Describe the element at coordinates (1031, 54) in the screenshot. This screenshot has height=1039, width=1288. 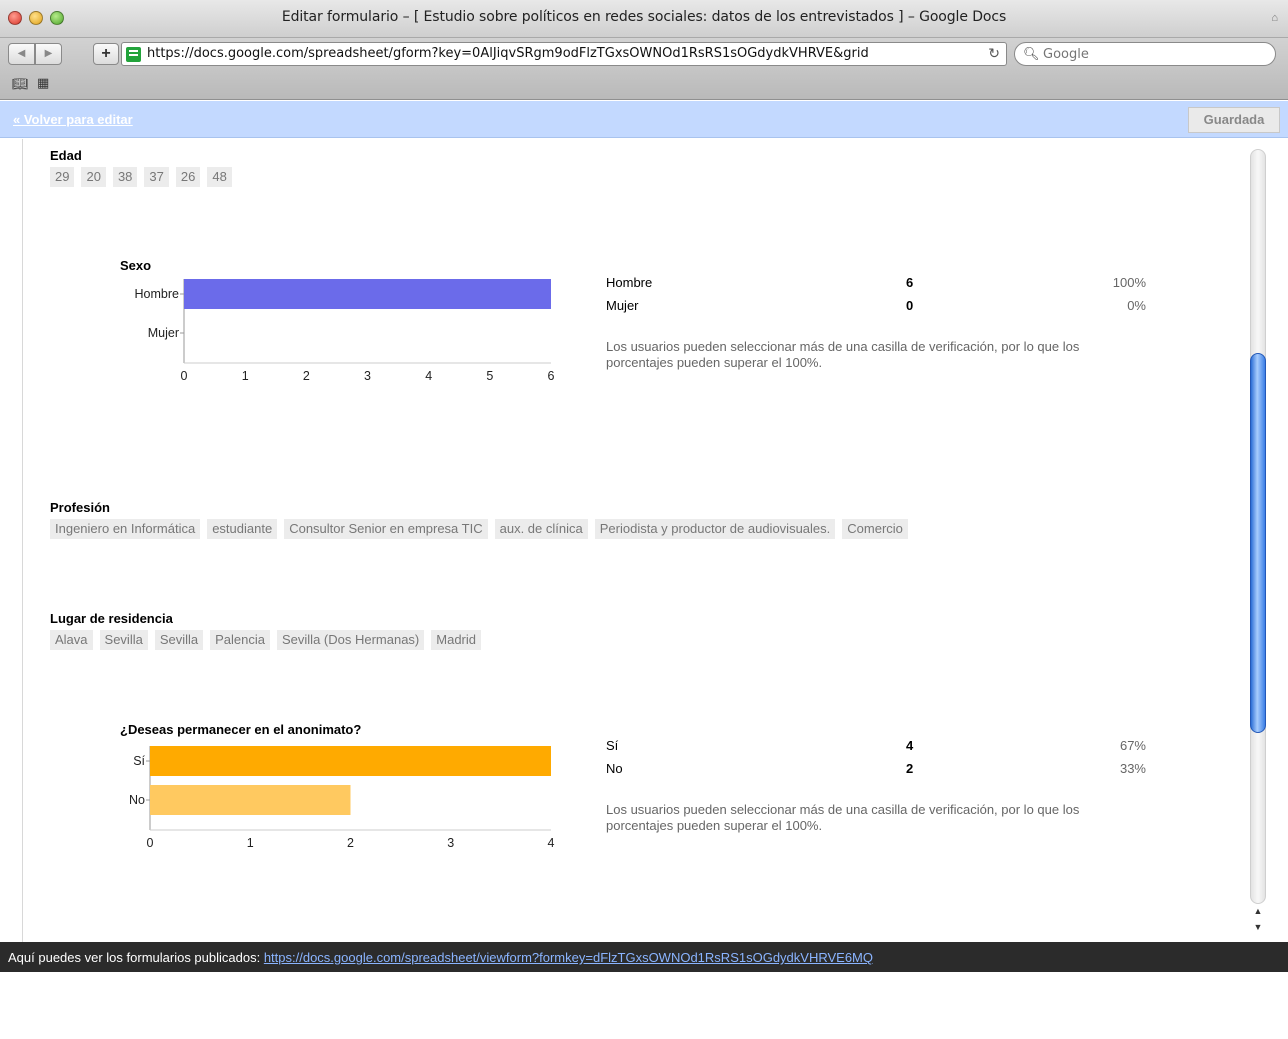
I see `search-icon: 🔍︎` at that location.